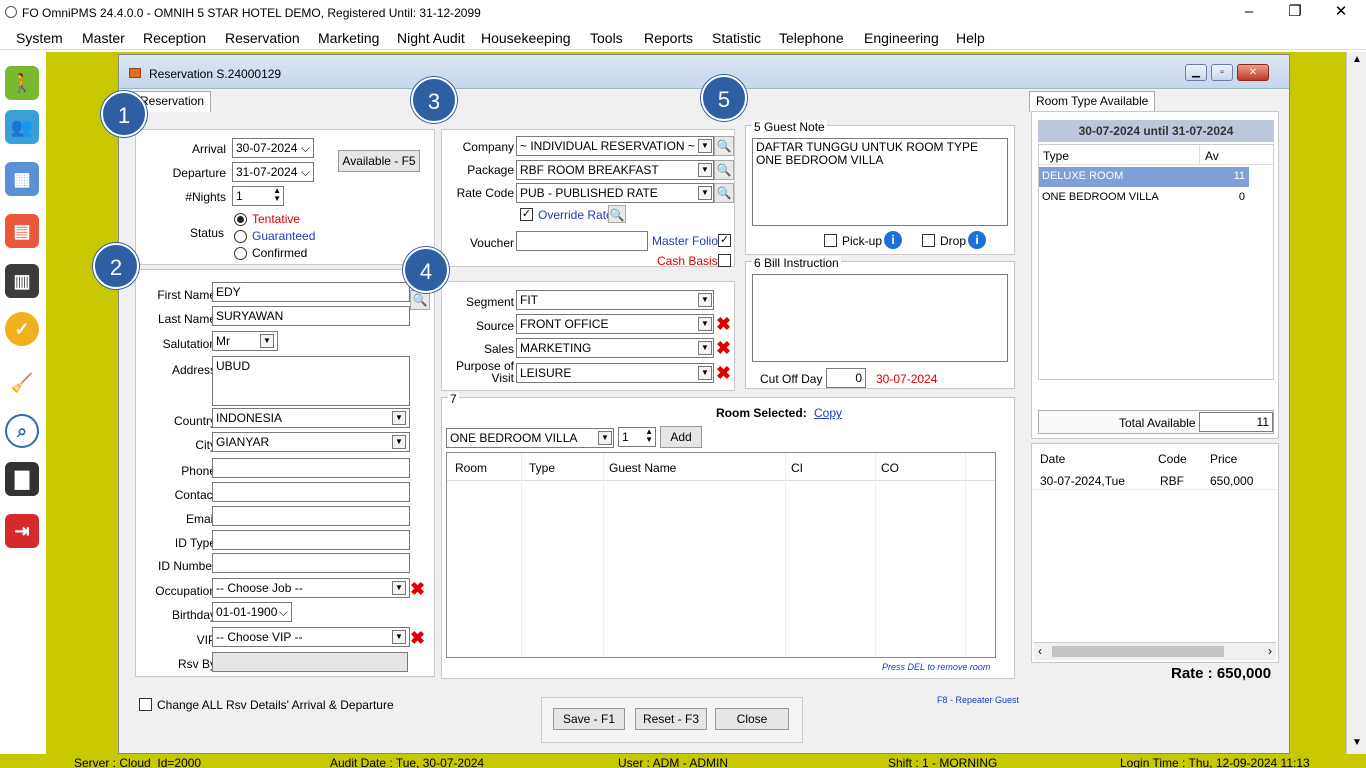 Image resolution: width=1366 pixels, height=768 pixels. Describe the element at coordinates (431, 38) in the screenshot. I see `menu-night-audit: Night Audit` at that location.